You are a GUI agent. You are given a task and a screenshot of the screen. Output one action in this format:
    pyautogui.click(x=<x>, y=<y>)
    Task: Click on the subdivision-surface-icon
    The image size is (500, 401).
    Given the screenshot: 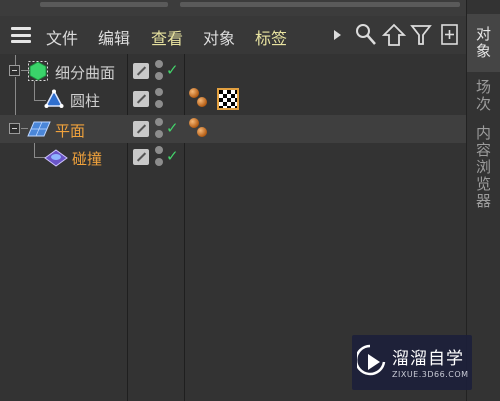 What is the action you would take?
    pyautogui.click(x=38, y=71)
    